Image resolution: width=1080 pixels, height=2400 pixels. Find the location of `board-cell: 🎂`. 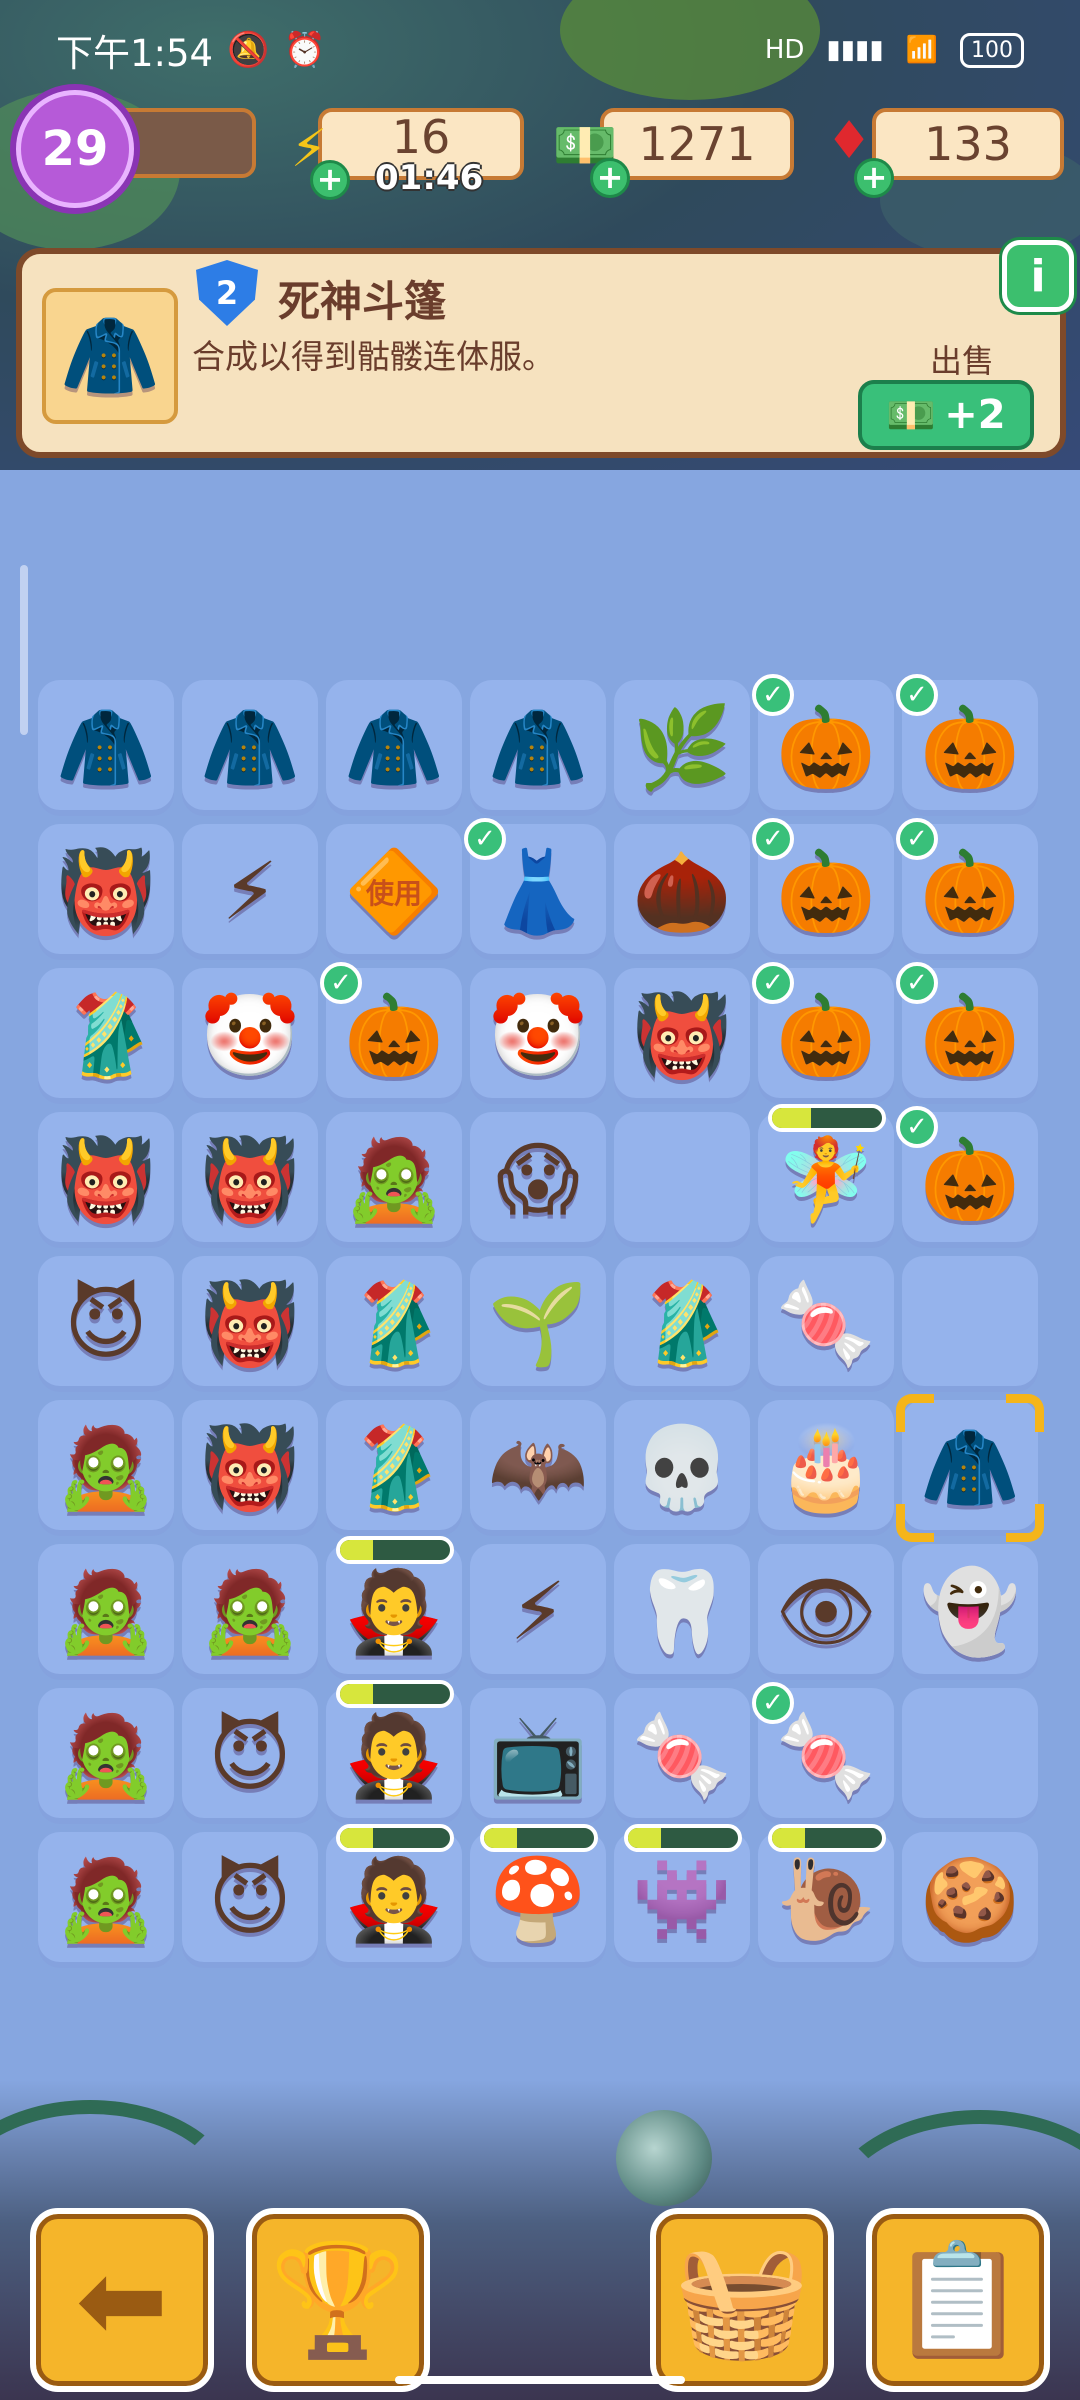

board-cell: 🎂 is located at coordinates (826, 1468).